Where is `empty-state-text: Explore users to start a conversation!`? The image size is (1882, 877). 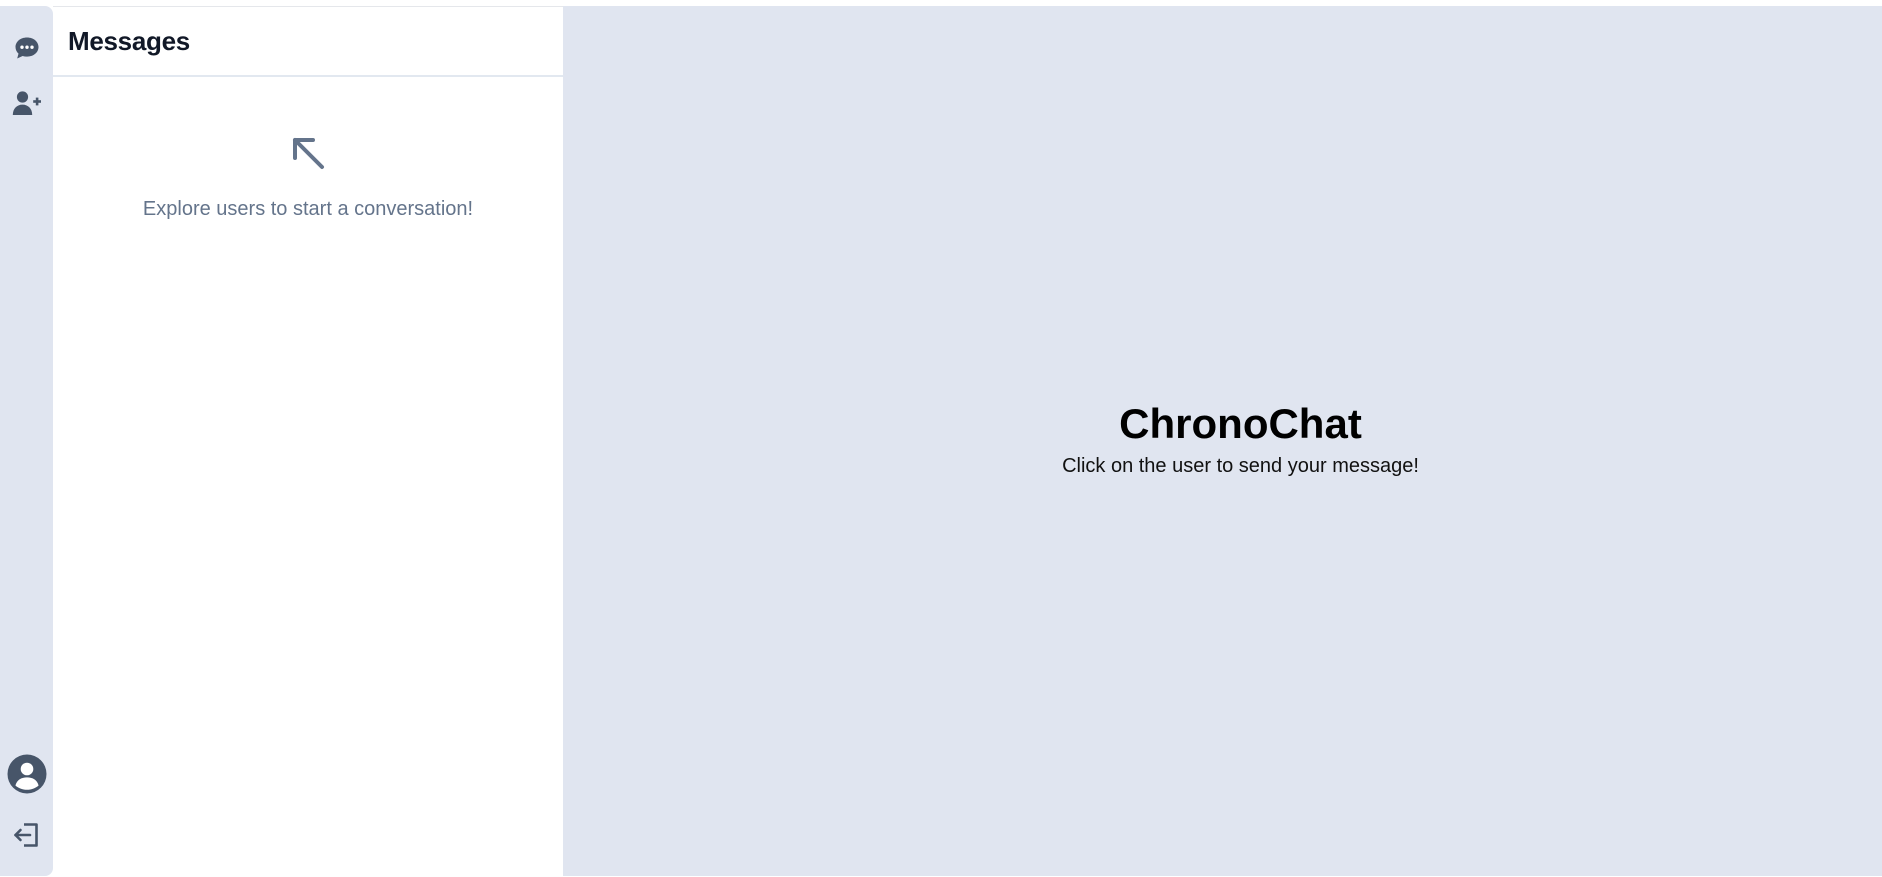
empty-state-text: Explore users to start a conversation! is located at coordinates (308, 209).